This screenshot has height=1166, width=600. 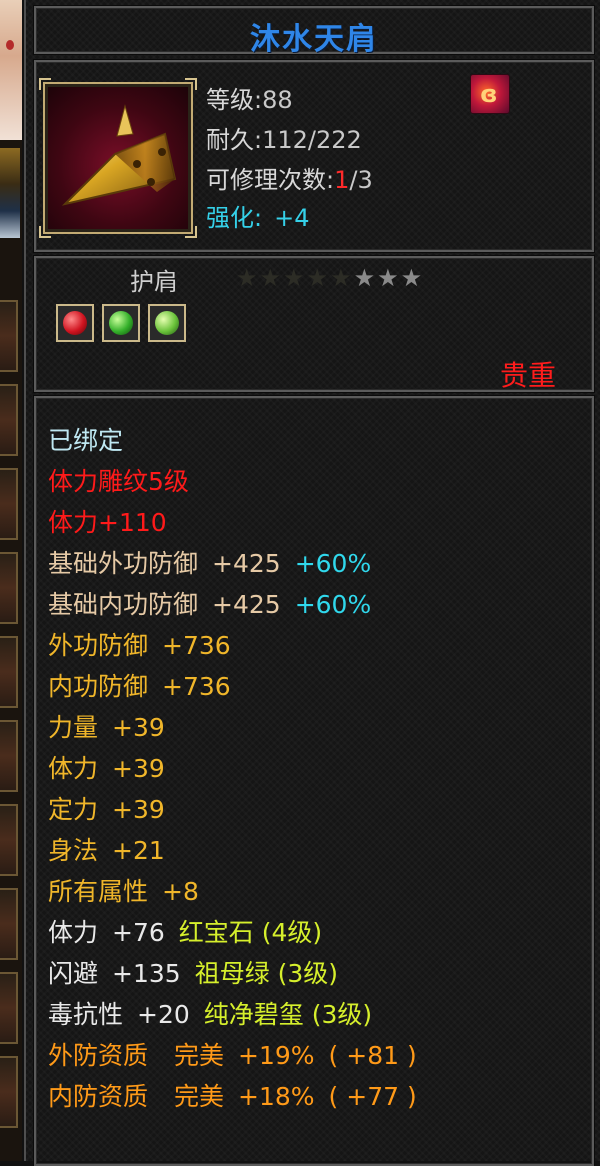 What do you see at coordinates (139, 645) in the screenshot?
I see `external-defense: 外功防御 +736` at bounding box center [139, 645].